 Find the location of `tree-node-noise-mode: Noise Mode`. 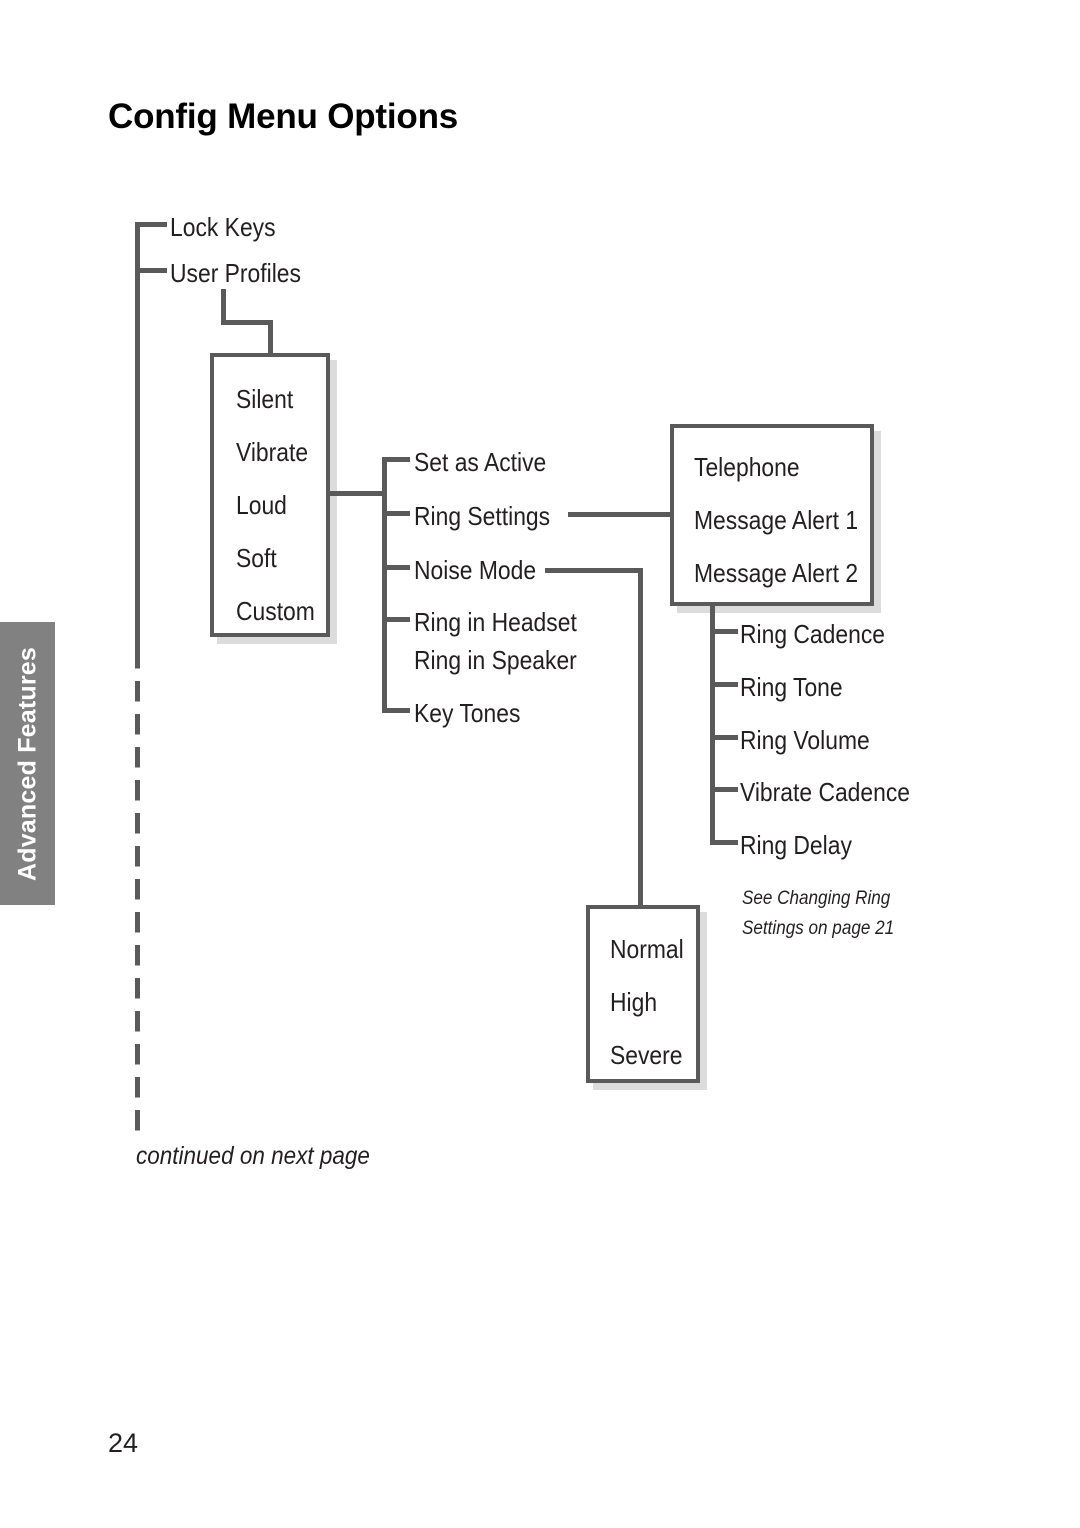

tree-node-noise-mode: Noise Mode is located at coordinates (475, 570).